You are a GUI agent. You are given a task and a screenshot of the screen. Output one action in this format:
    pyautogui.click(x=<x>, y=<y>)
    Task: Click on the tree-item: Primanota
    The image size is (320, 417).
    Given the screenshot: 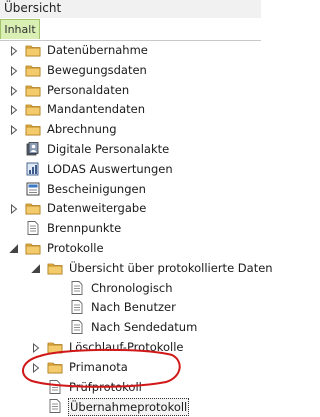 What is the action you would take?
    pyautogui.click(x=130, y=367)
    